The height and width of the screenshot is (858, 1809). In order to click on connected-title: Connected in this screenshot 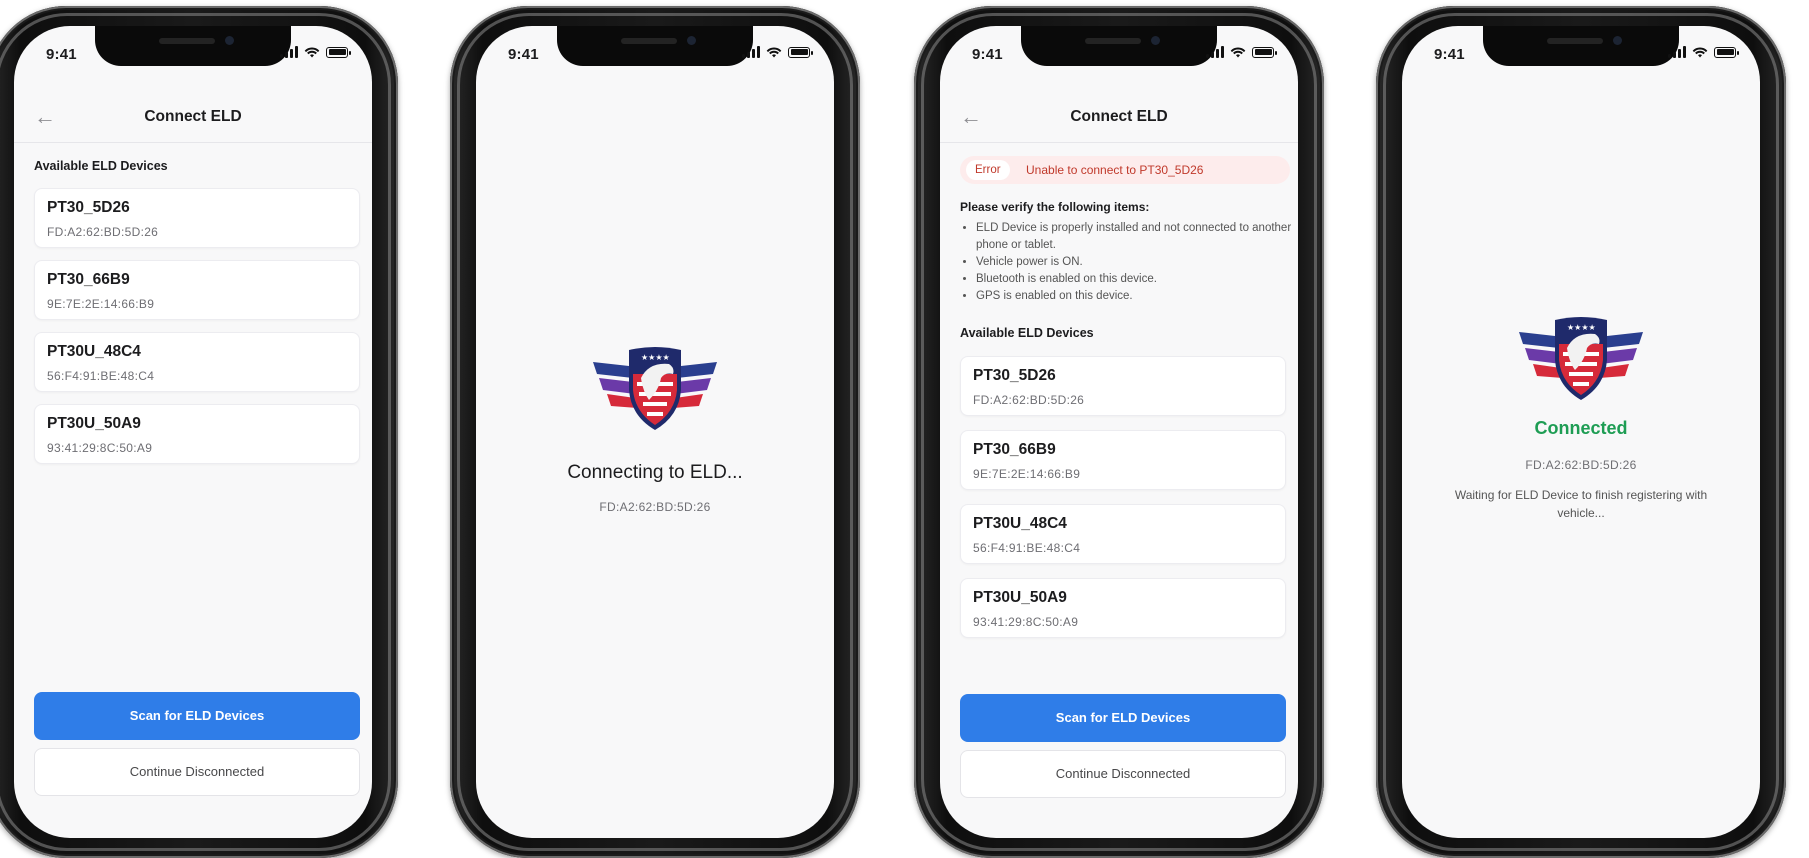, I will do `click(1581, 428)`.